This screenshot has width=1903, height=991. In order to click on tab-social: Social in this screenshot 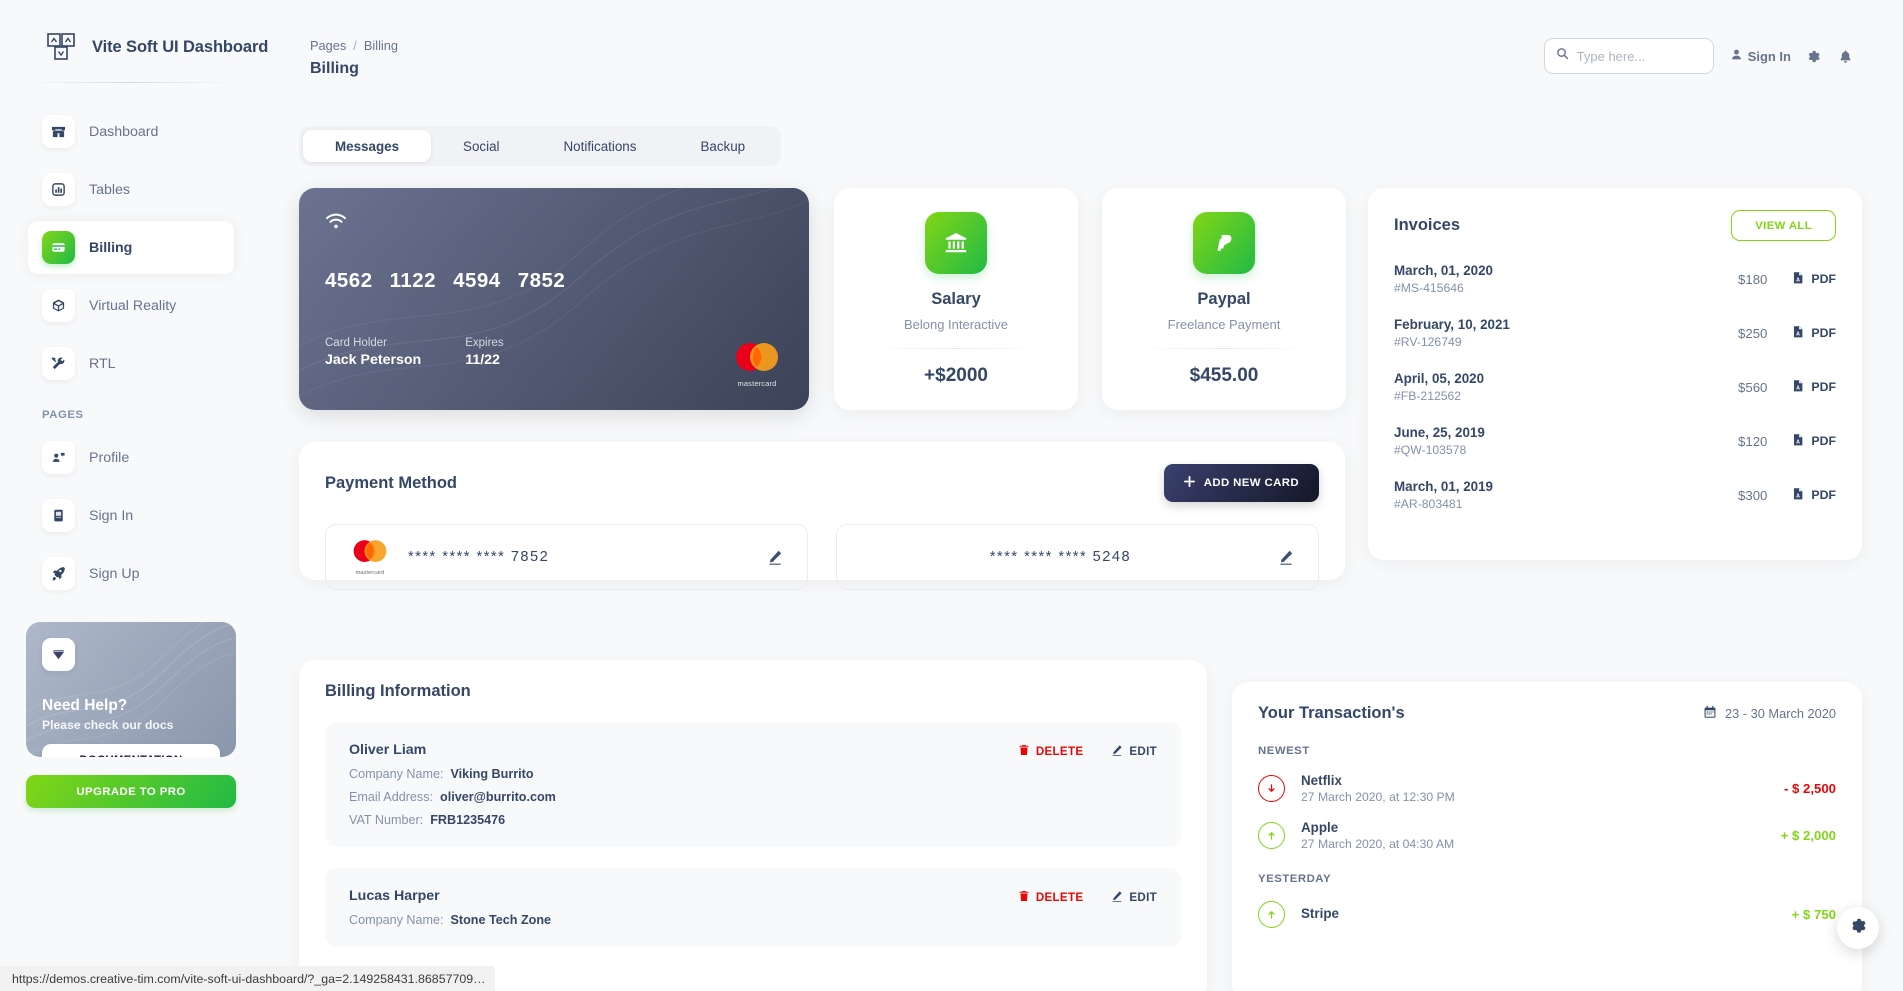, I will do `click(481, 146)`.